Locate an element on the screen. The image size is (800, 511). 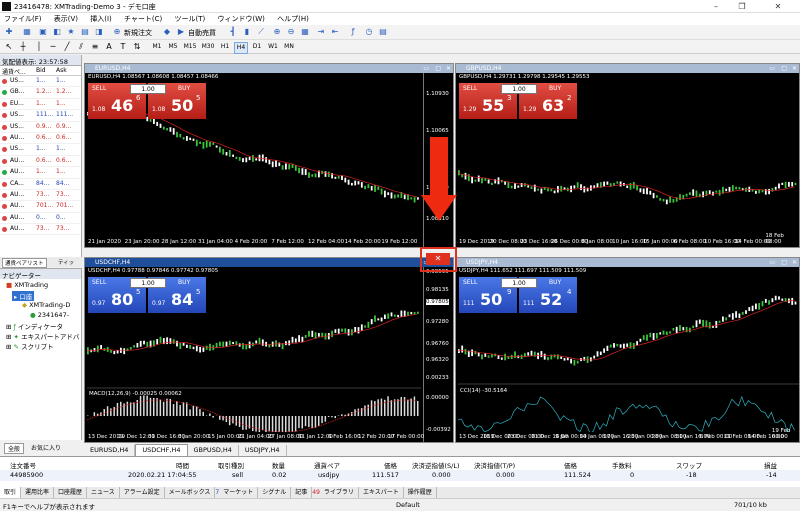
nav-accounts: ▸ 口座 is located at coordinates (23, 296).